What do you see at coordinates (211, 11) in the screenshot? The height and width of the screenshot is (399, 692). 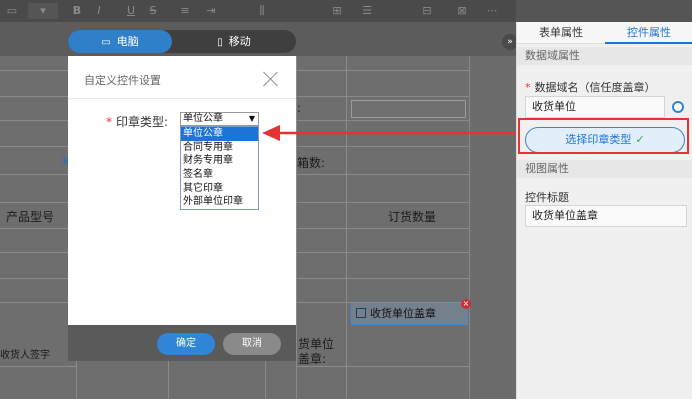 I see `indent-icon: ⇥` at bounding box center [211, 11].